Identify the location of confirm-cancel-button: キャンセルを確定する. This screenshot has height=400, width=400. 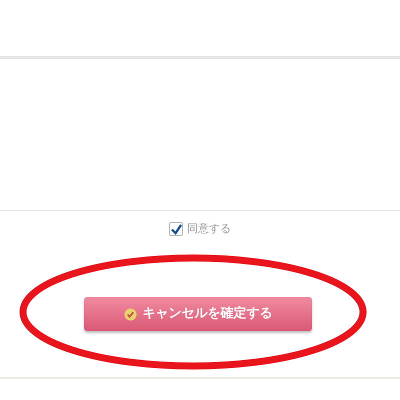
(198, 314).